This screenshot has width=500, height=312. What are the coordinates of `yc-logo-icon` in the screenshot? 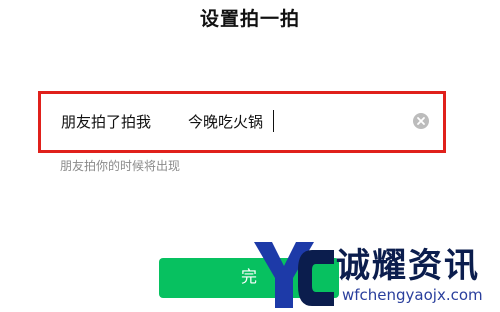 It's located at (294, 275).